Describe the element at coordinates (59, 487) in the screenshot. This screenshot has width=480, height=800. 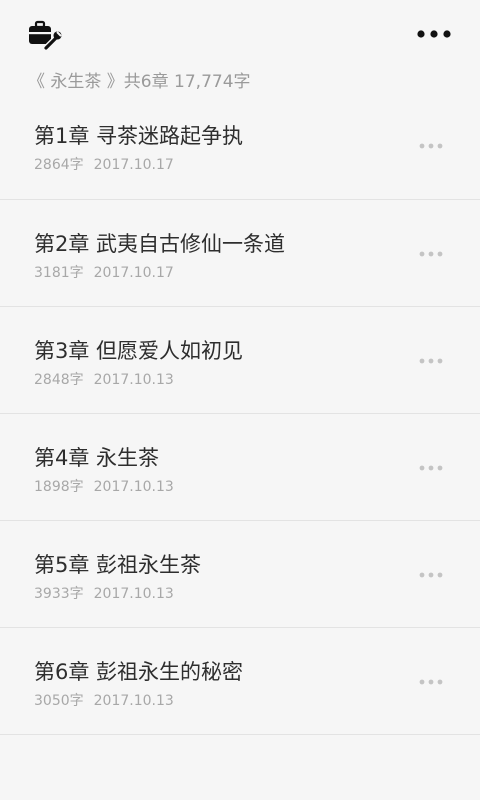
I see `chapter-word-count: 1898字` at that location.